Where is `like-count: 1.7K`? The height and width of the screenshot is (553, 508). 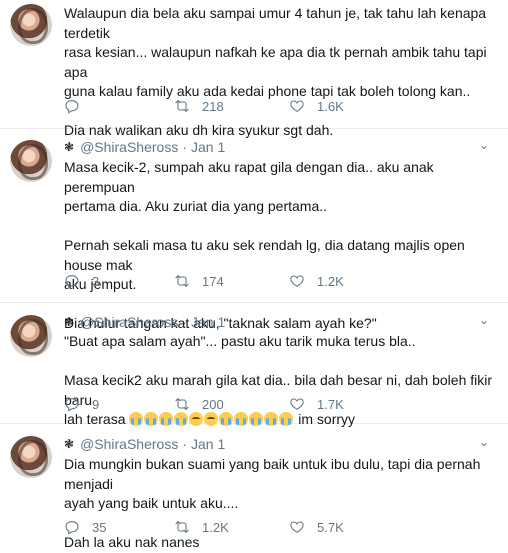
like-count: 1.7K is located at coordinates (330, 404).